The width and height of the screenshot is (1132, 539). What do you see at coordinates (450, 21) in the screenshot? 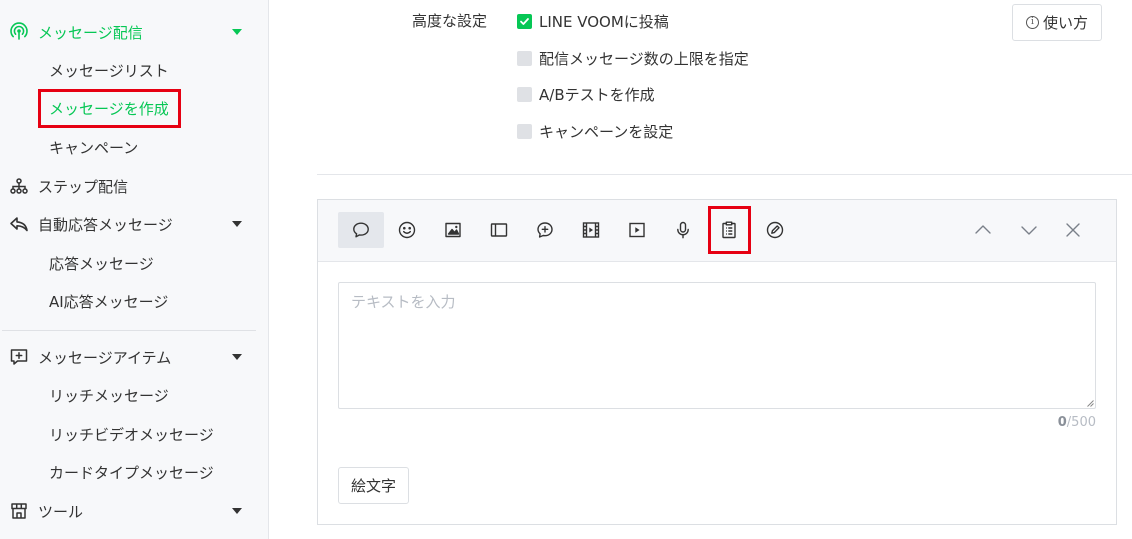
I see `advanced-settings-label: 高度な設定` at bounding box center [450, 21].